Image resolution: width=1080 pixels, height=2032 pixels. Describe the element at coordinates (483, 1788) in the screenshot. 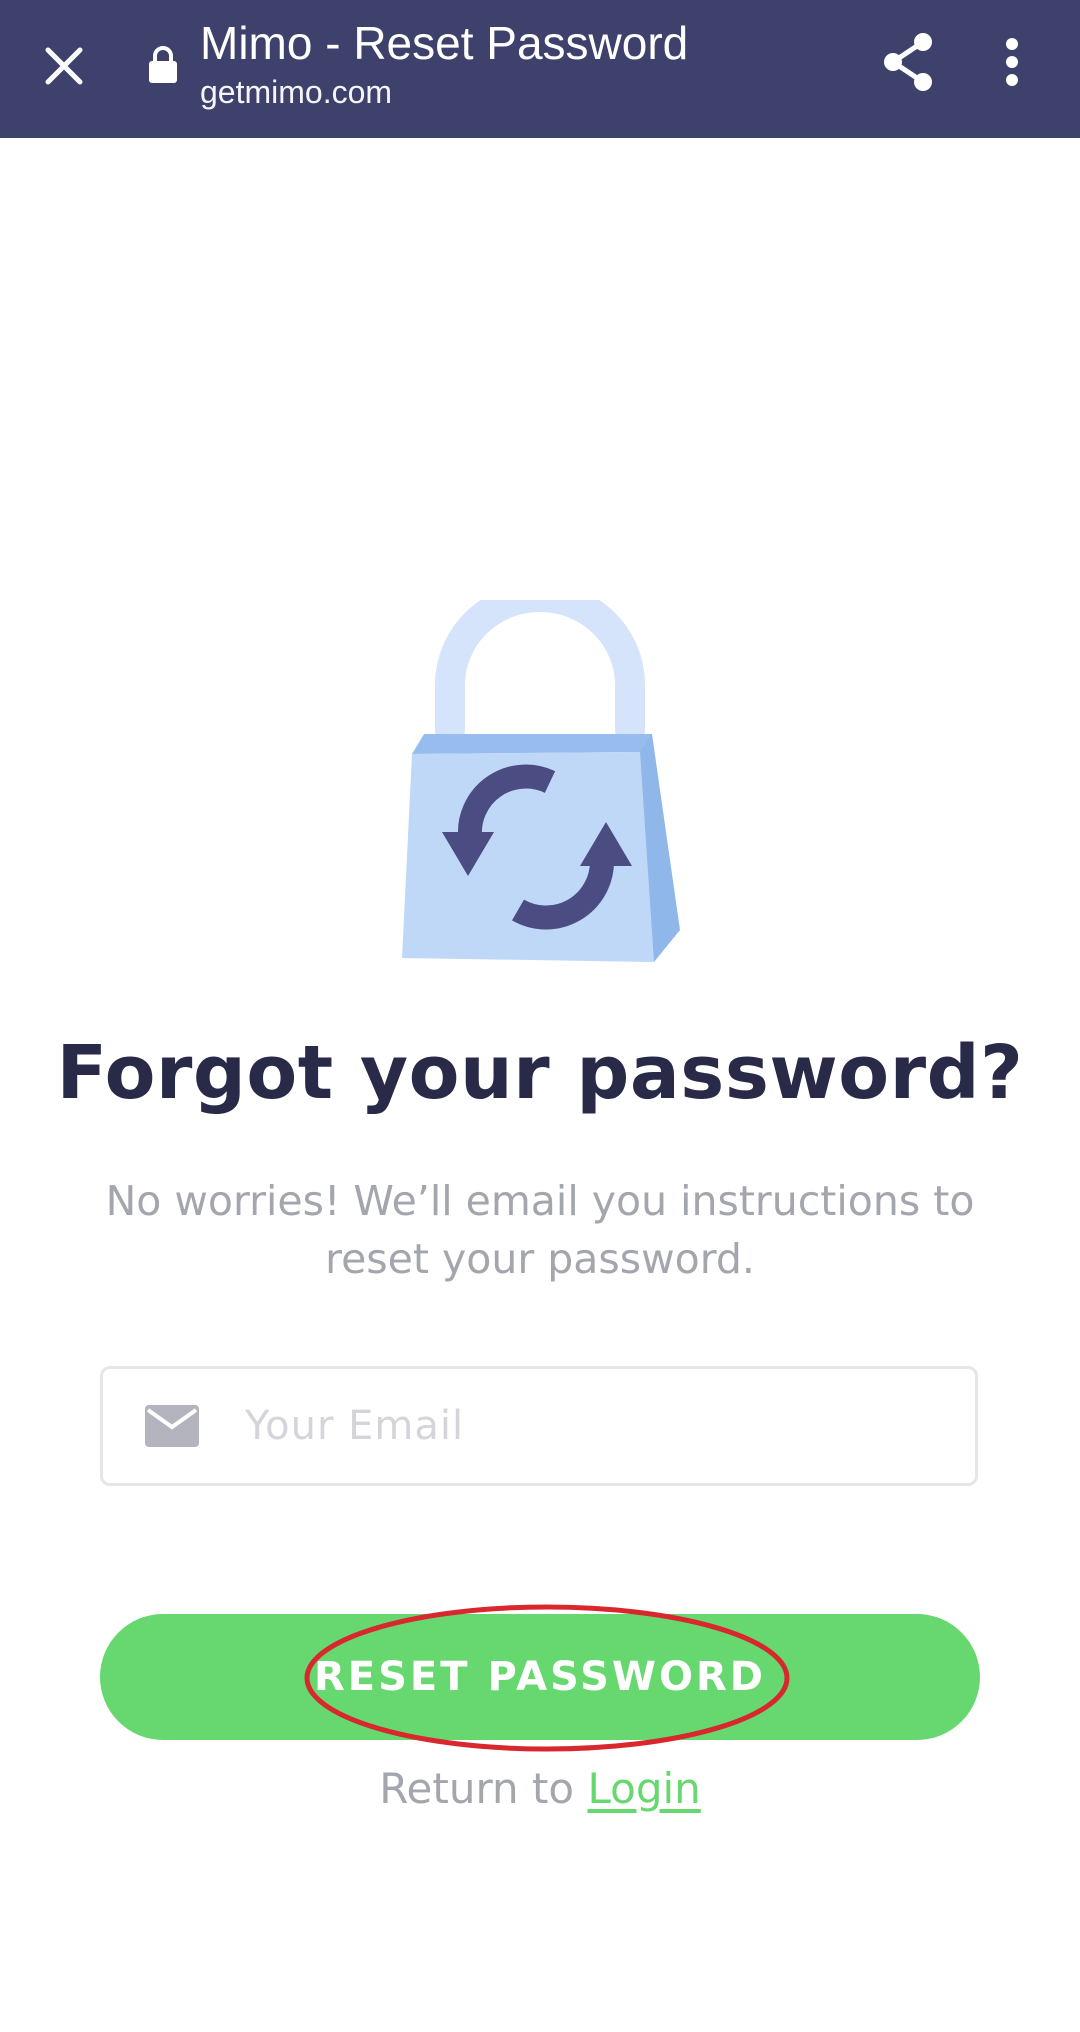

I see `return-text: Return to` at that location.